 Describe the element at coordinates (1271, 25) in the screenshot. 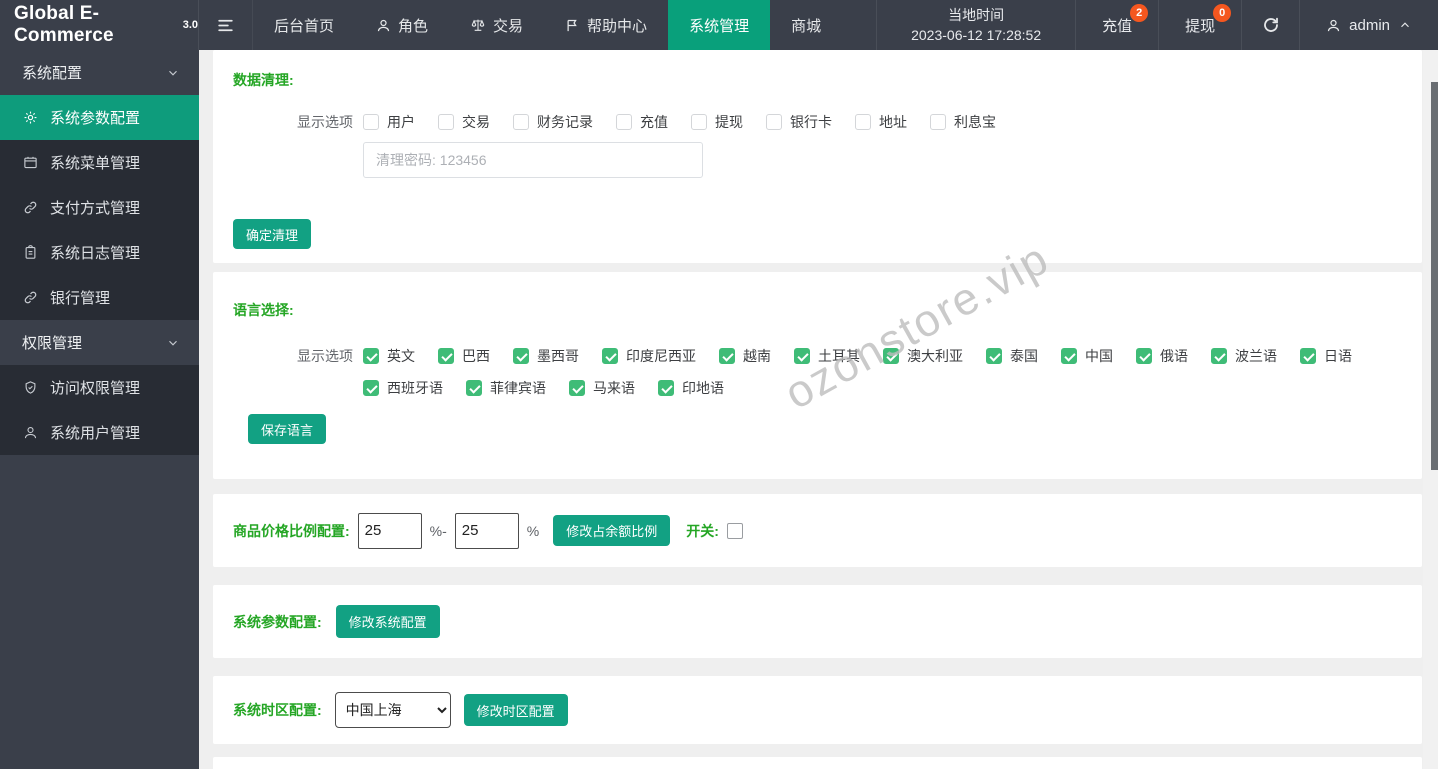

I see `refresh-button` at that location.